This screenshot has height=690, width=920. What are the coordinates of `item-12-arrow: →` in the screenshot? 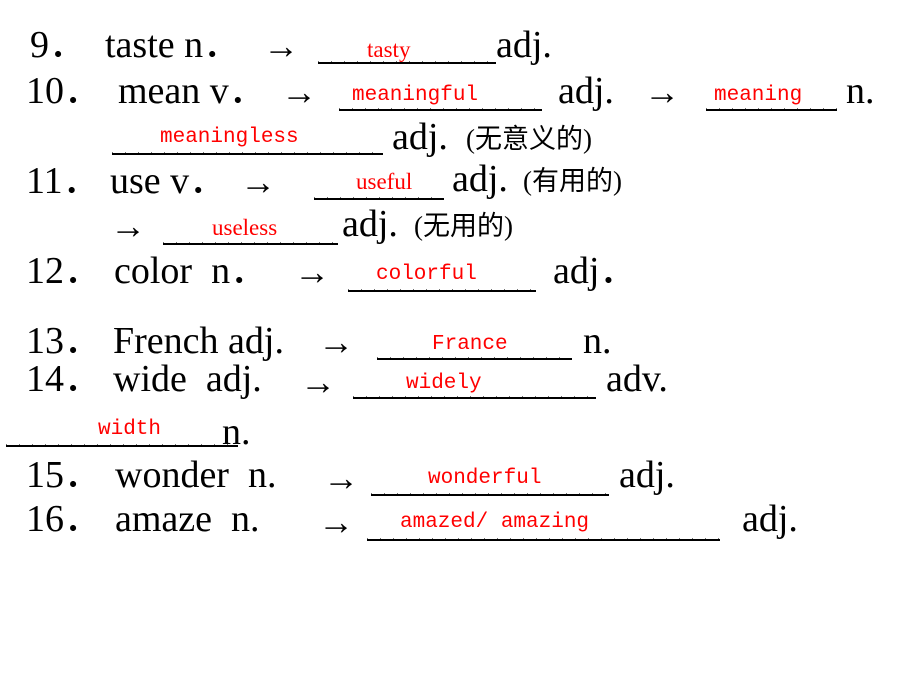 It's located at (312, 272).